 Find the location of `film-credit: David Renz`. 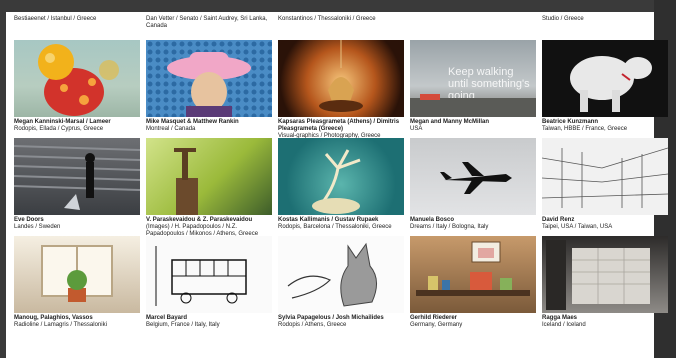

film-credit: David Renz is located at coordinates (558, 220).